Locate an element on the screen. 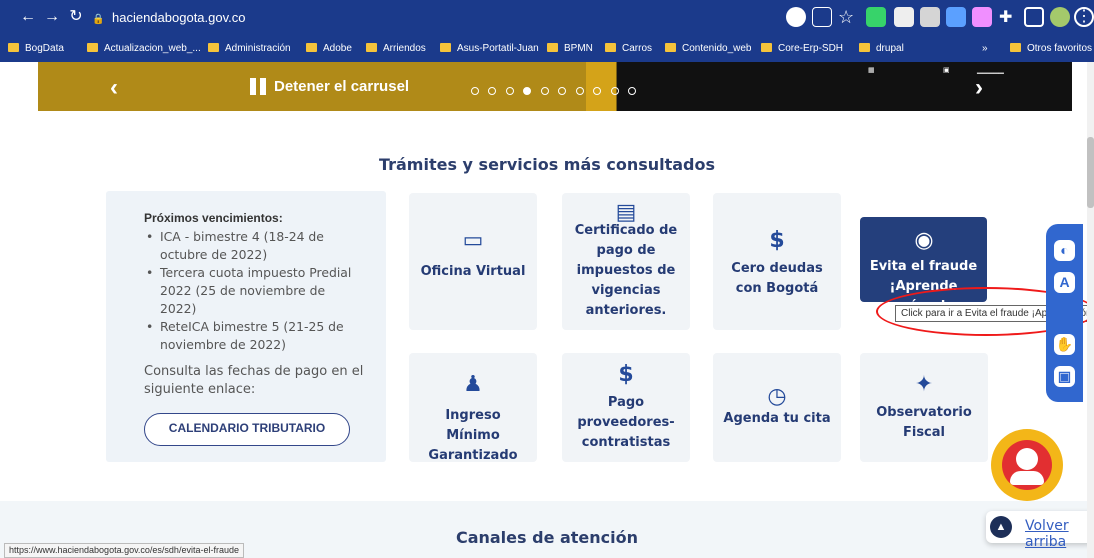 The height and width of the screenshot is (558, 1094). computer-icon: ▭ is located at coordinates (473, 240).